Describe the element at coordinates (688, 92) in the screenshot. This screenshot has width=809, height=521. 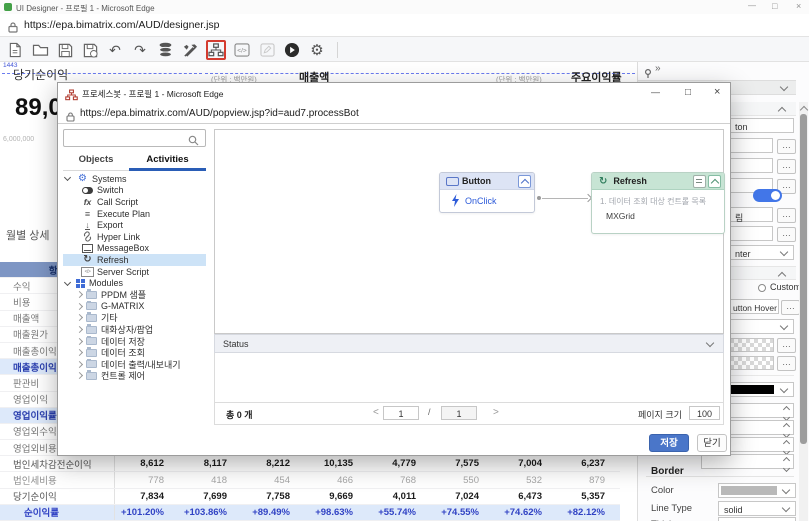
I see `popup-maximize-icon: □` at that location.